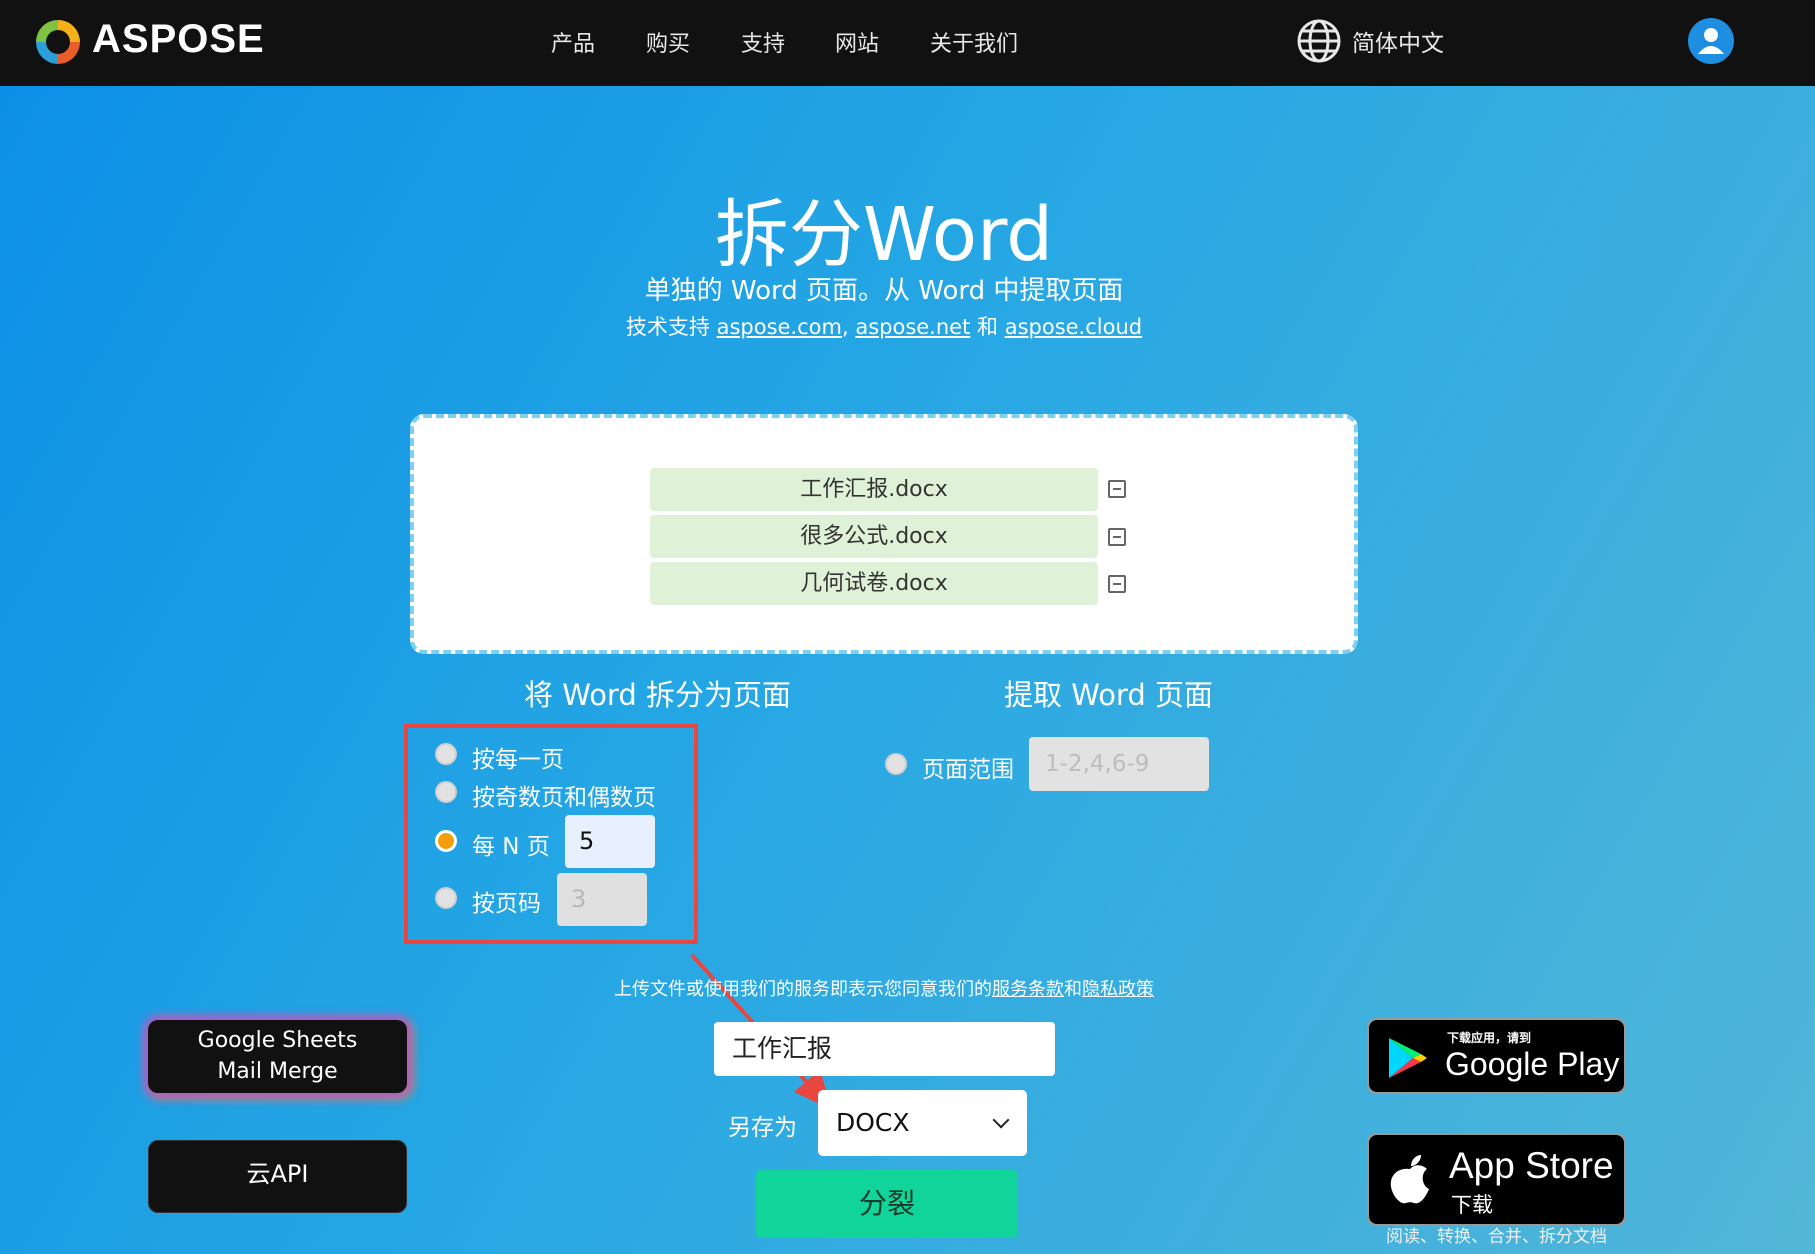 The image size is (1815, 1254). Describe the element at coordinates (277, 1040) in the screenshot. I see `gs-line1: Google Sheets` at that location.